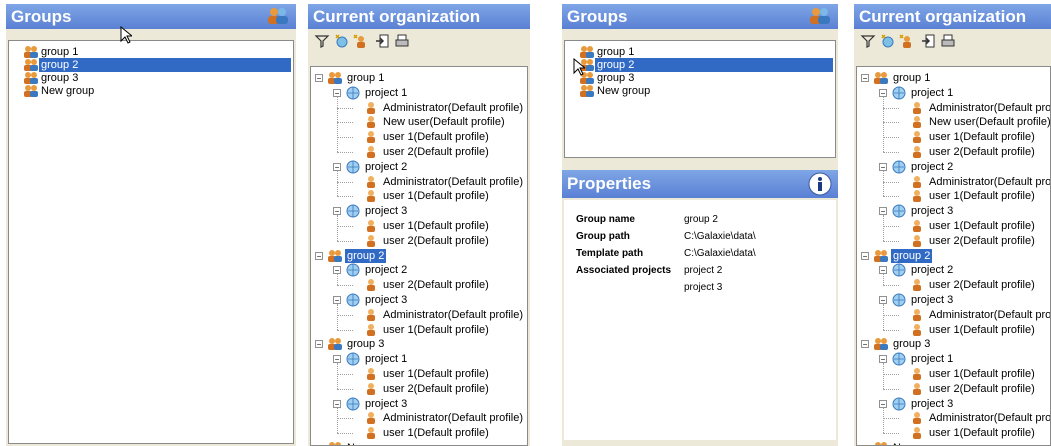 This screenshot has width=1051, height=446. Describe the element at coordinates (952, 16) in the screenshot. I see `organization-header: Current organization` at that location.